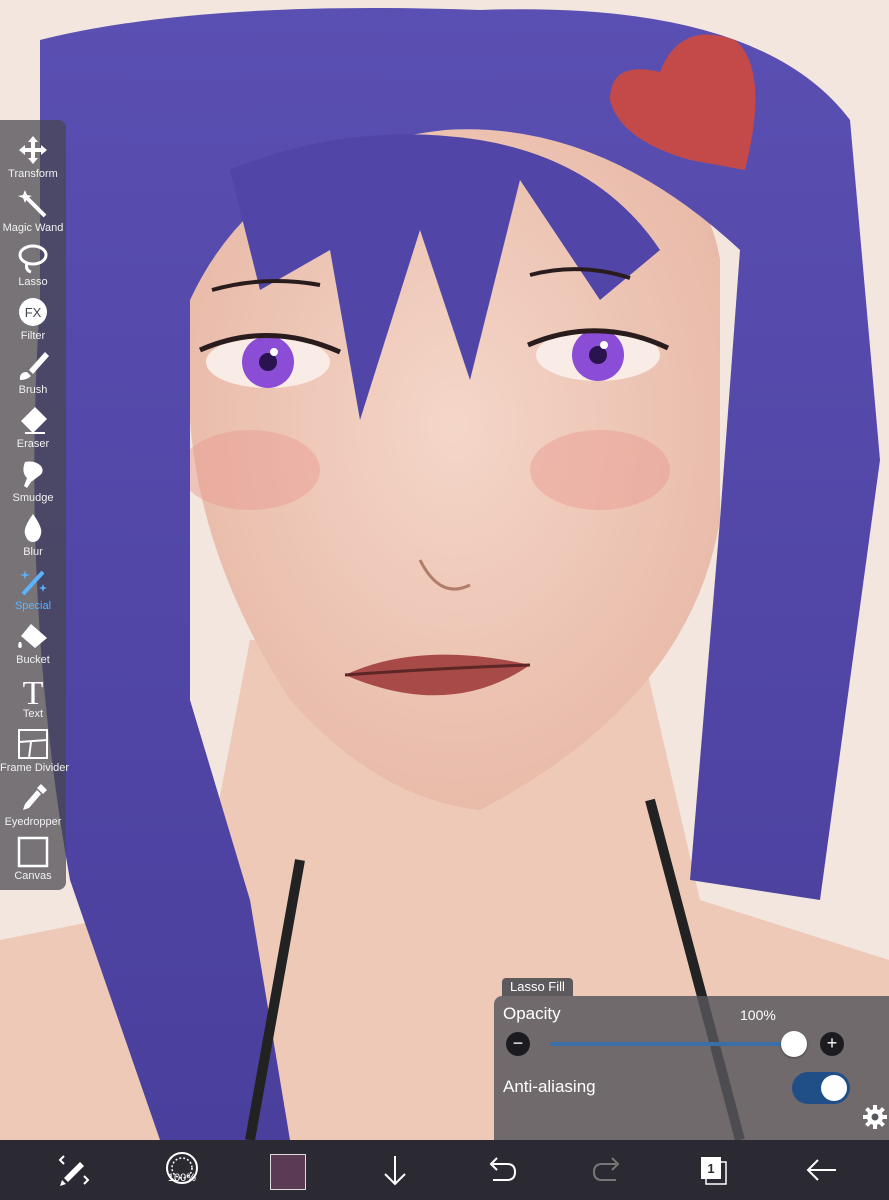 The height and width of the screenshot is (1200, 889). I want to click on tool-special: Special, so click(33, 587).